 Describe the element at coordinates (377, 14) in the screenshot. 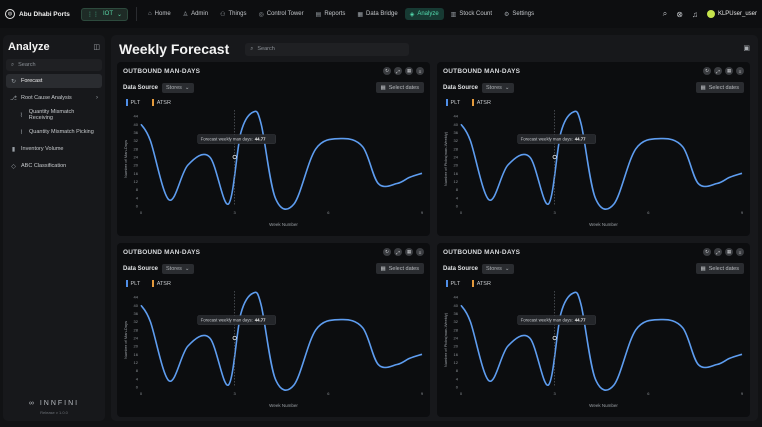

I see `nav-data-bridge: ▦ Data Bridge` at that location.